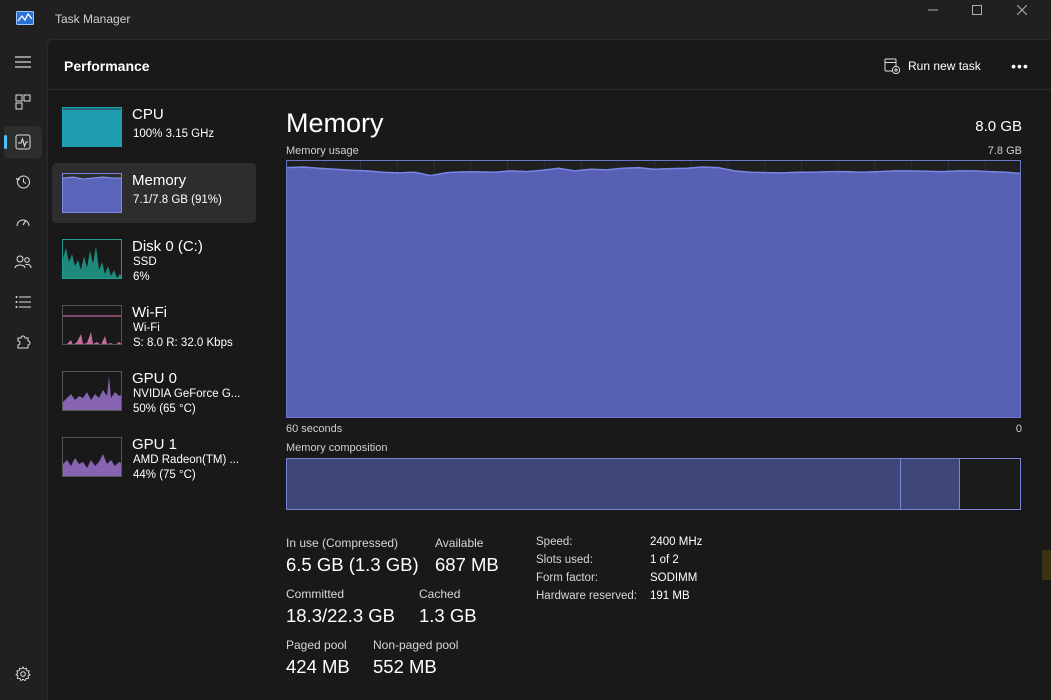  Describe the element at coordinates (1018, 429) in the screenshot. I see `time-axis-right: 0` at that location.